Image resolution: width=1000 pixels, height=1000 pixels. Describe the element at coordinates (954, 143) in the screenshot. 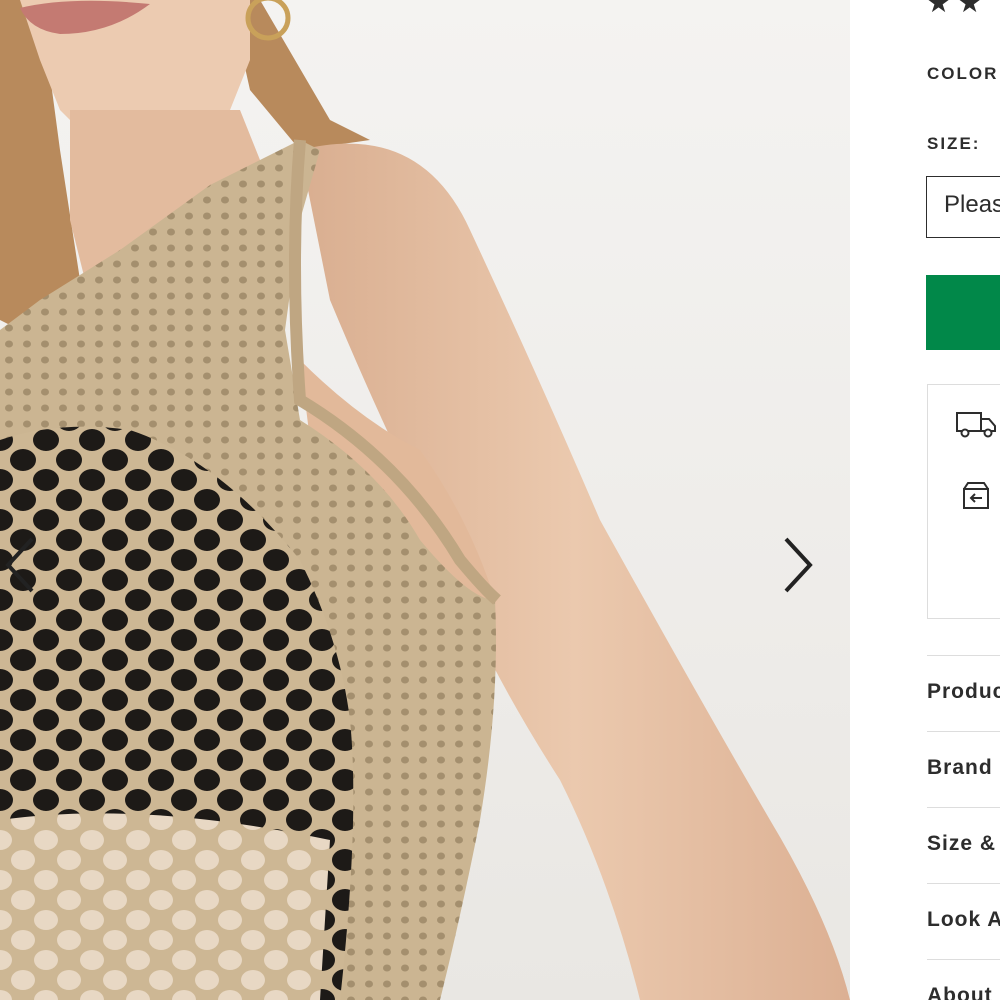

I see `size-label: SIZE:` at that location.